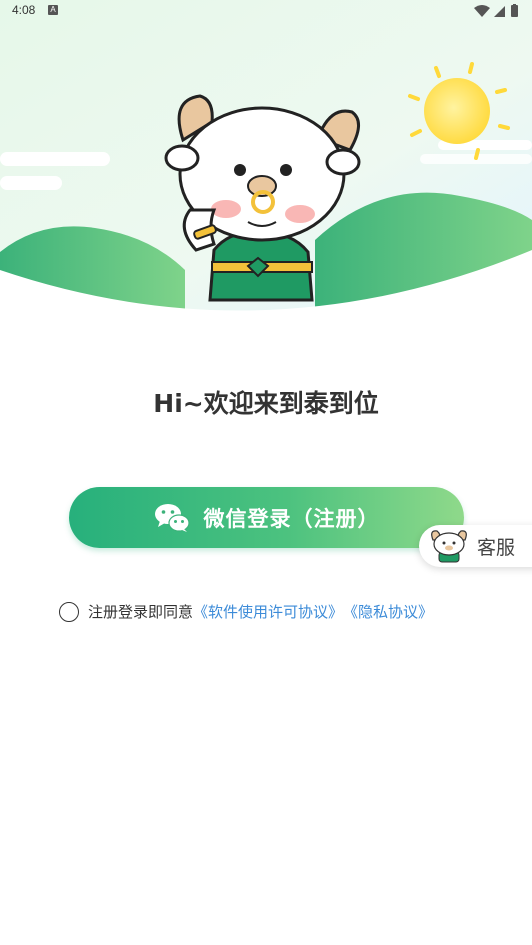 Image resolution: width=532 pixels, height=945 pixels. What do you see at coordinates (514, 10) in the screenshot?
I see `battery-icon` at bounding box center [514, 10].